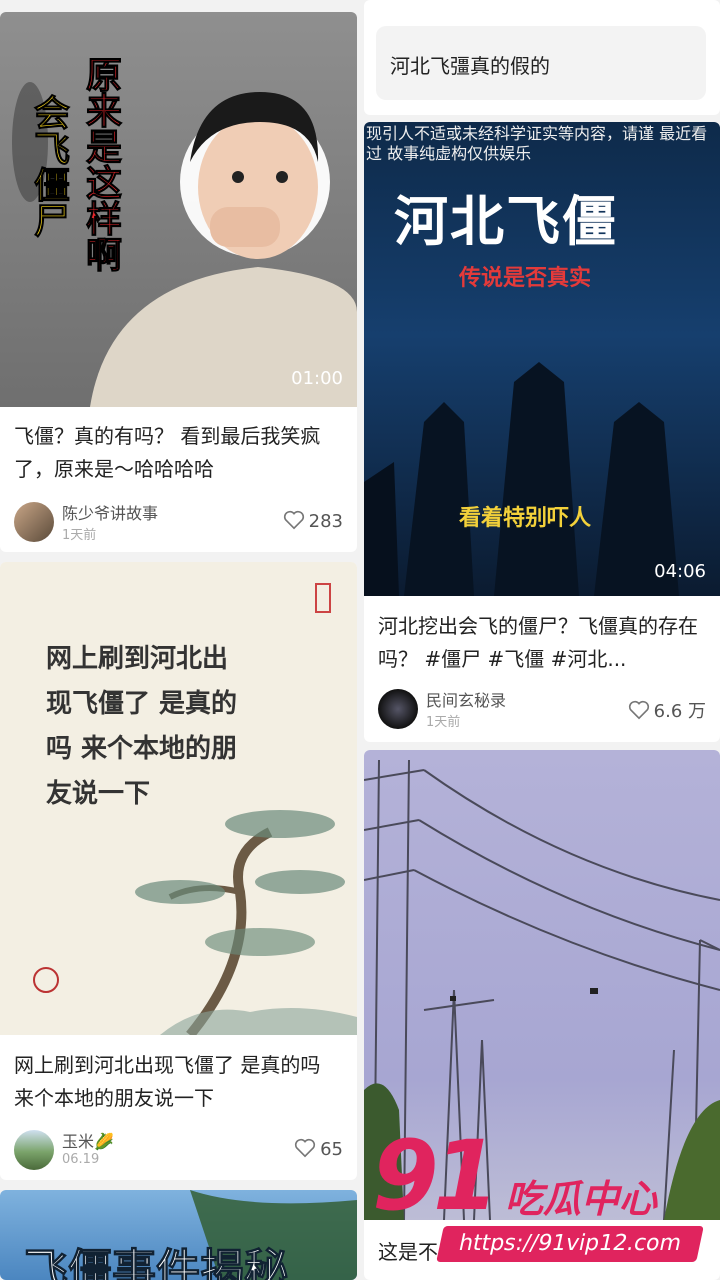 Image resolution: width=720 pixels, height=1280 pixels. I want to click on related-query-text: 河北飞彊真的假的, so click(470, 66).